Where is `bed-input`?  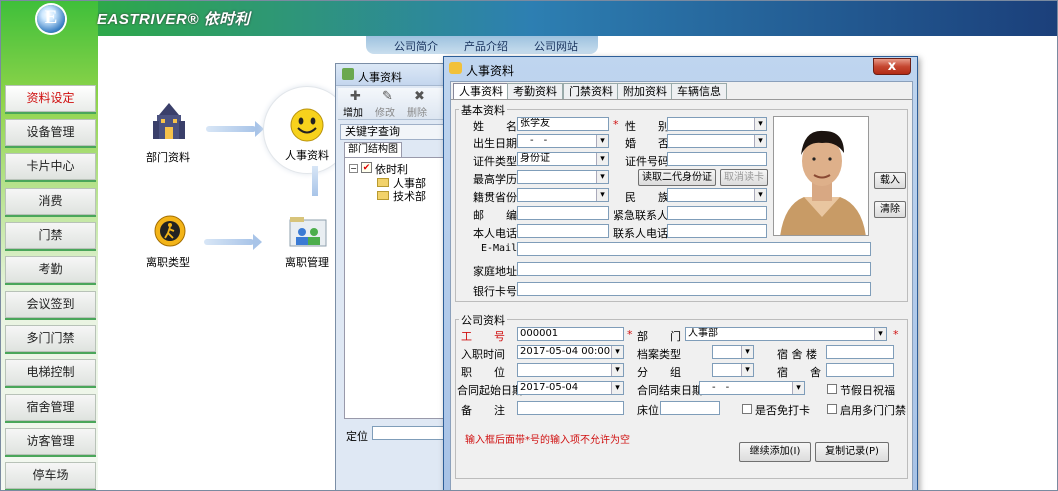
bed-input is located at coordinates (690, 408).